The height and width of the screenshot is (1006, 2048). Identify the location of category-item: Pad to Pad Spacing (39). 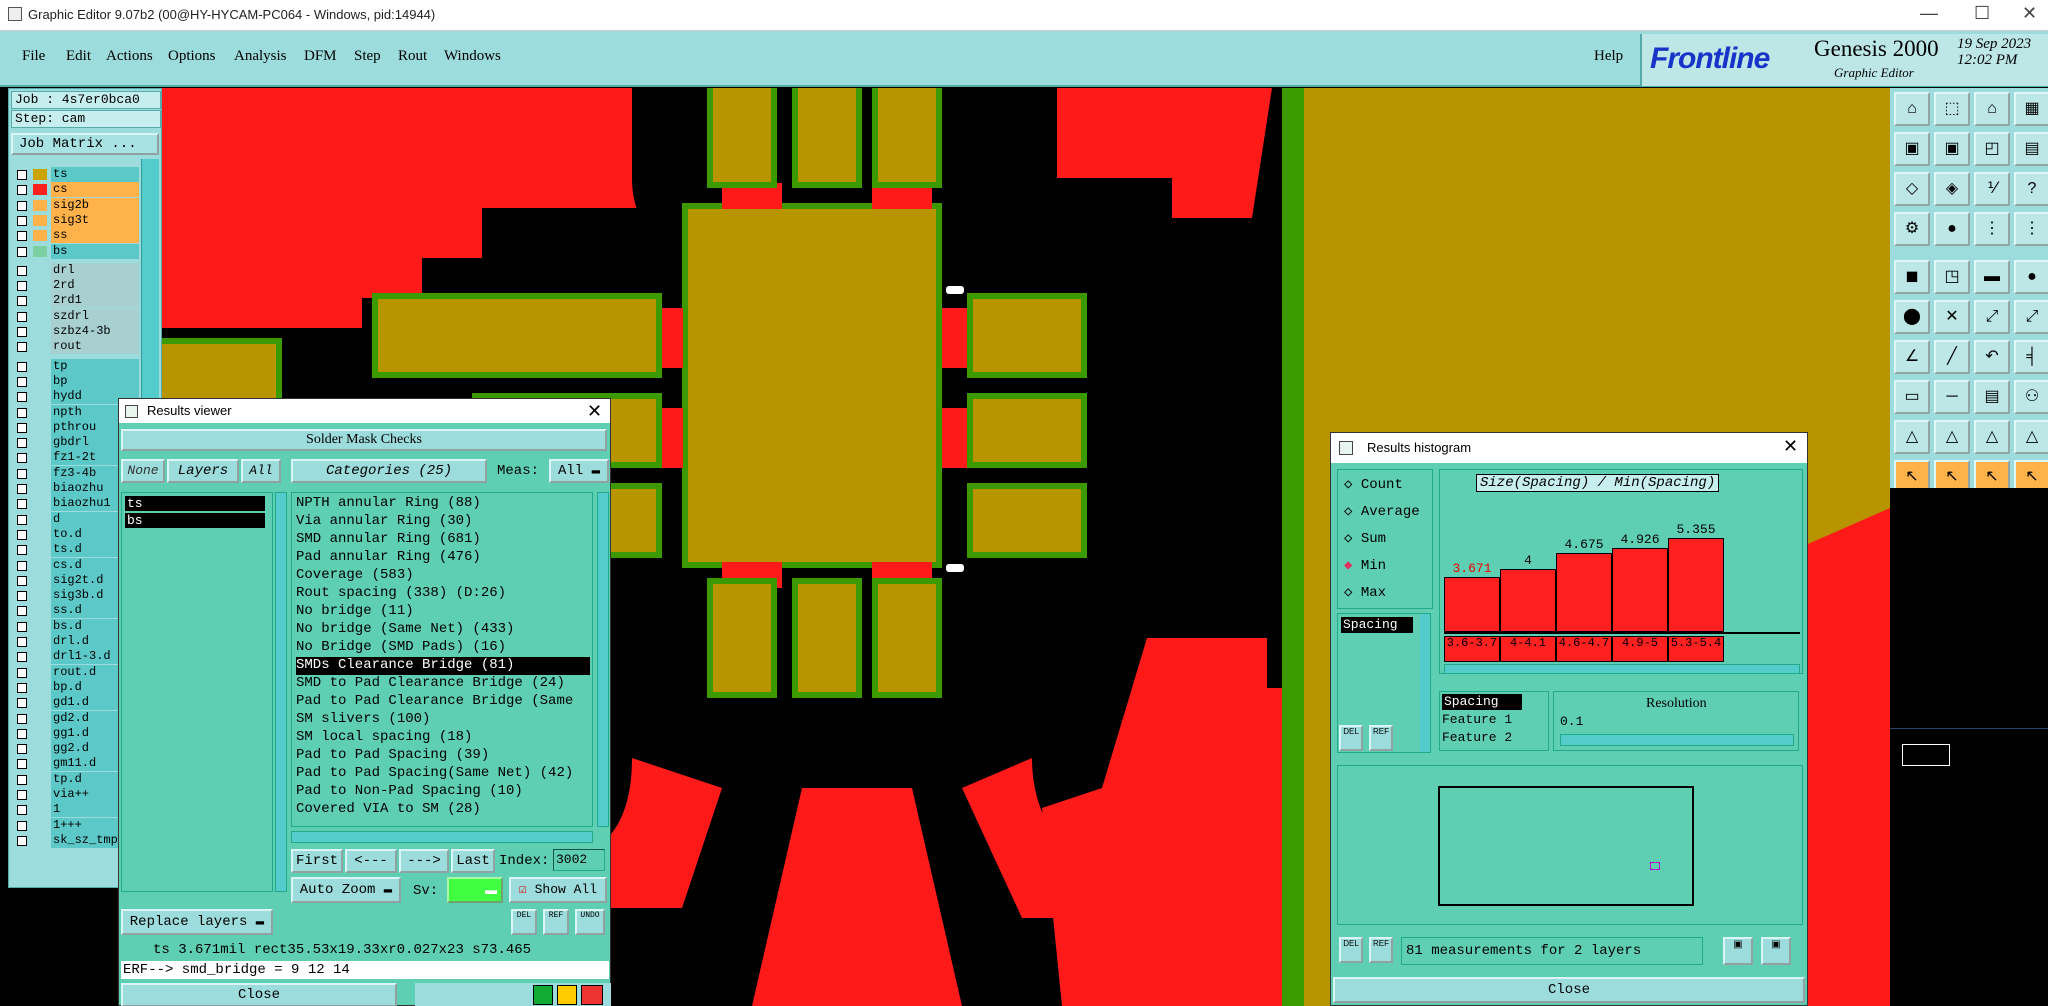
(392, 756).